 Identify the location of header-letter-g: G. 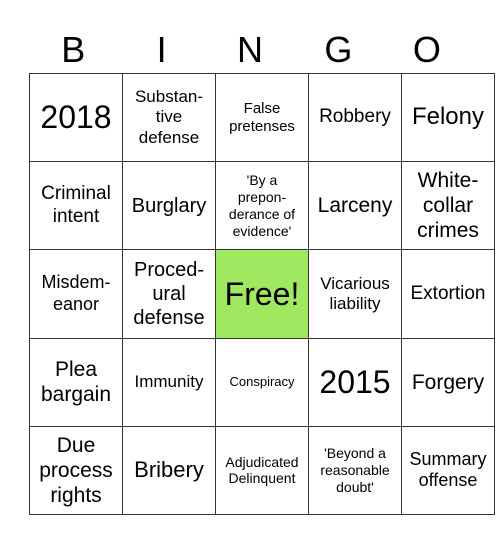
(338, 49).